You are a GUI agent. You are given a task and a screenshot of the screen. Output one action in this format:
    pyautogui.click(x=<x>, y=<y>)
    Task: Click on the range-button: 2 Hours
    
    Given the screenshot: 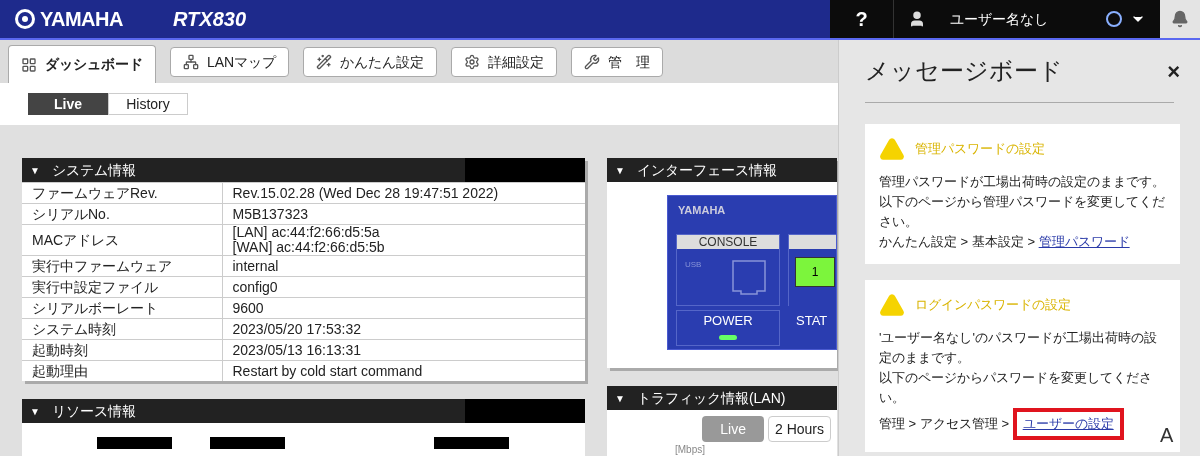 What is the action you would take?
    pyautogui.click(x=799, y=429)
    